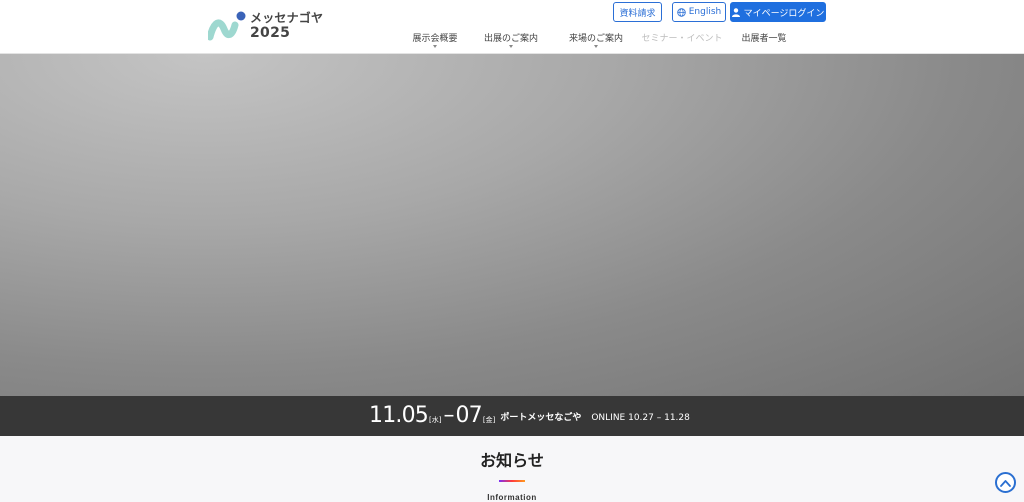  Describe the element at coordinates (784, 13) in the screenshot. I see `mypage-login-label: マイページログイン` at that location.